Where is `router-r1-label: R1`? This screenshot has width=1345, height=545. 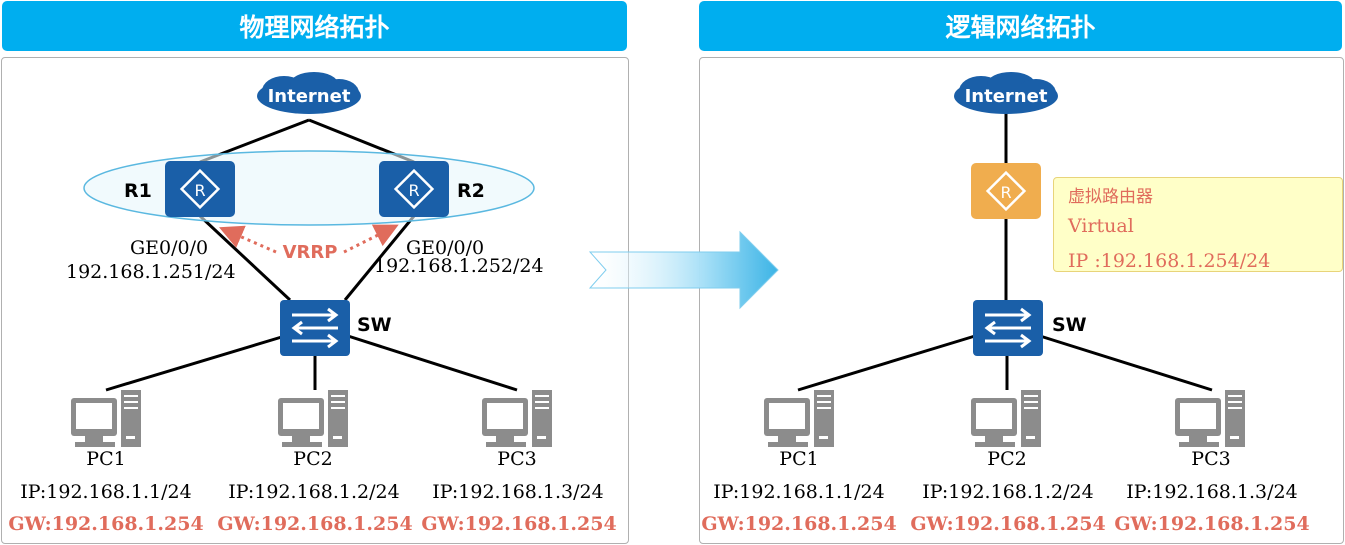
router-r1-label: R1 is located at coordinates (138, 191).